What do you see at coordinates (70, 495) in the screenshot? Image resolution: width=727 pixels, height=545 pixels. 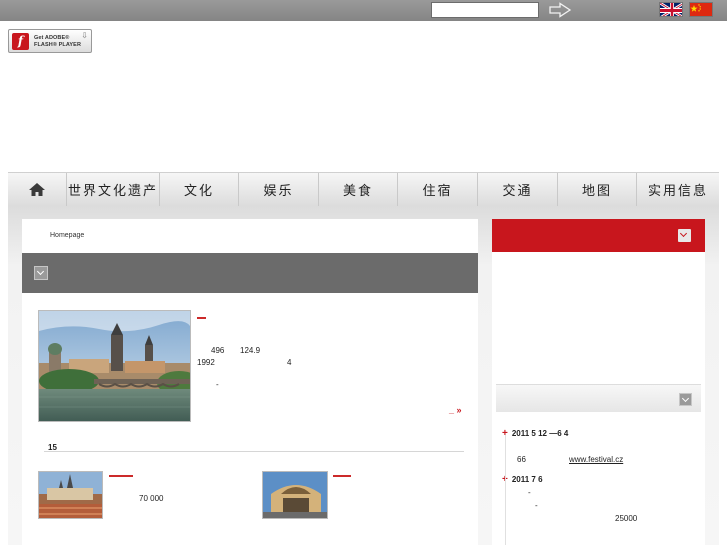 I see `thumb-prague-castle` at bounding box center [70, 495].